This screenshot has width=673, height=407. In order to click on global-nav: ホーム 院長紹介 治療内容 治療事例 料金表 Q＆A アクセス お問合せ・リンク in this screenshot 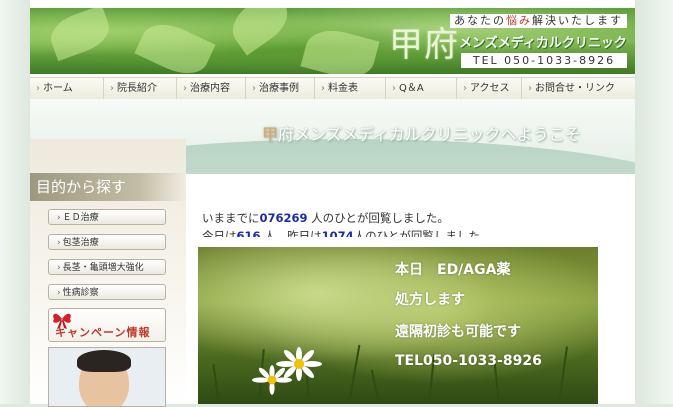, I will do `click(332, 88)`.